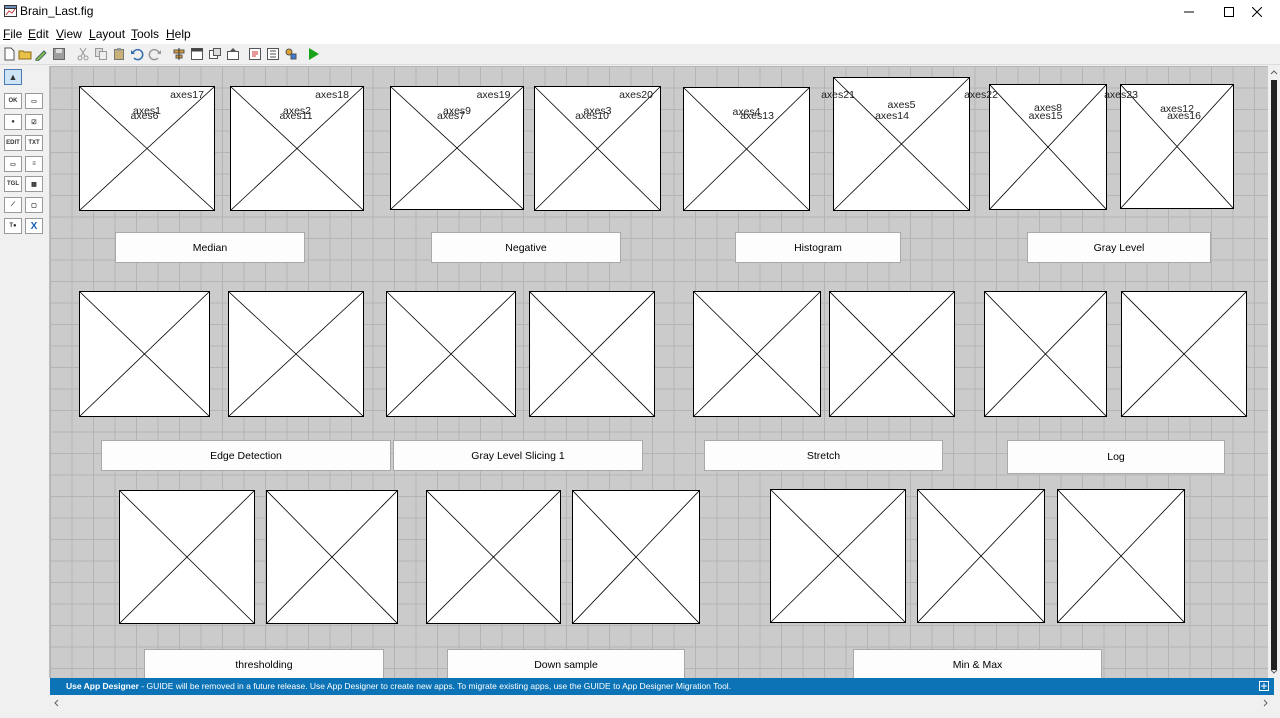 The height and width of the screenshot is (718, 1280). I want to click on checkbox-tool-icon: ☑, so click(34, 122).